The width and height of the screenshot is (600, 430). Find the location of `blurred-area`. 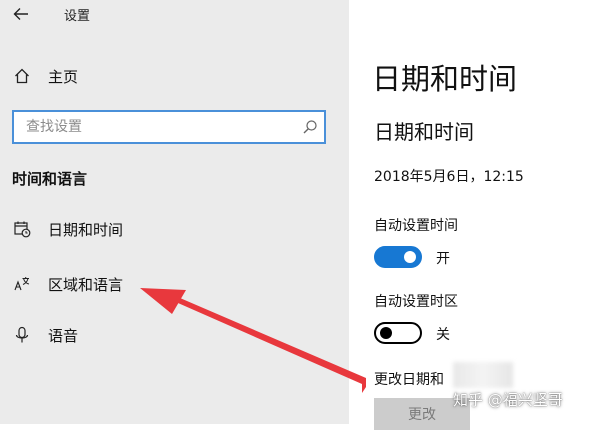

blurred-area is located at coordinates (483, 375).